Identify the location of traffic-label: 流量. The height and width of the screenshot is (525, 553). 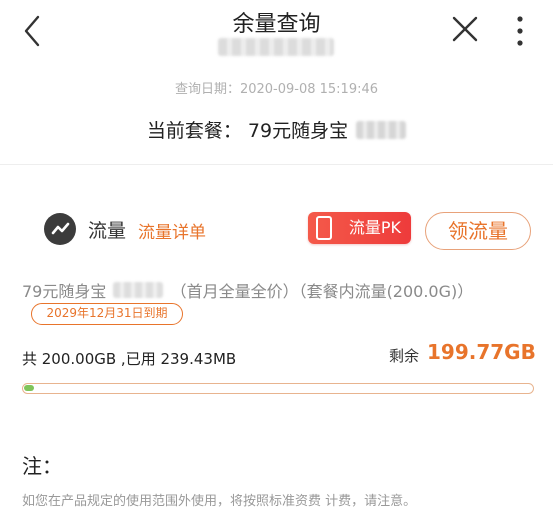
(107, 231).